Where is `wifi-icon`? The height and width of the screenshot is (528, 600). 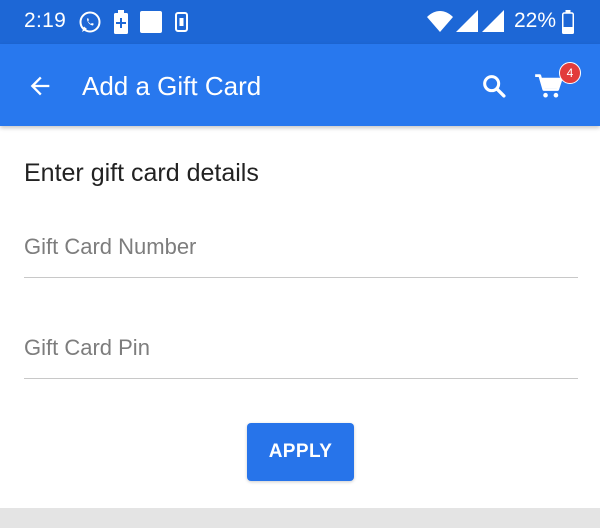
wifi-icon is located at coordinates (440, 21).